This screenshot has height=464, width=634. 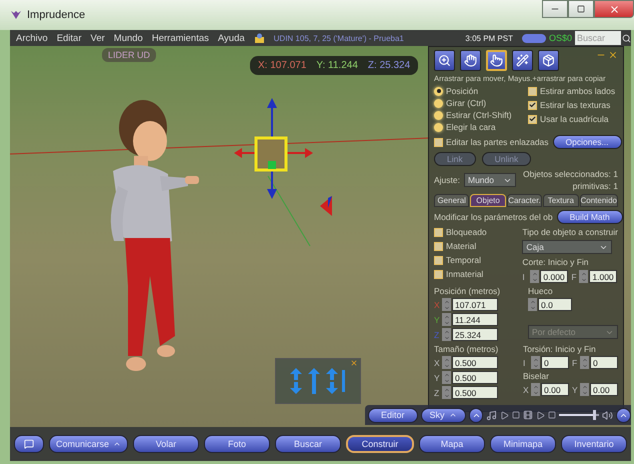 What do you see at coordinates (452, 415) in the screenshot?
I see `caret-icon` at bounding box center [452, 415].